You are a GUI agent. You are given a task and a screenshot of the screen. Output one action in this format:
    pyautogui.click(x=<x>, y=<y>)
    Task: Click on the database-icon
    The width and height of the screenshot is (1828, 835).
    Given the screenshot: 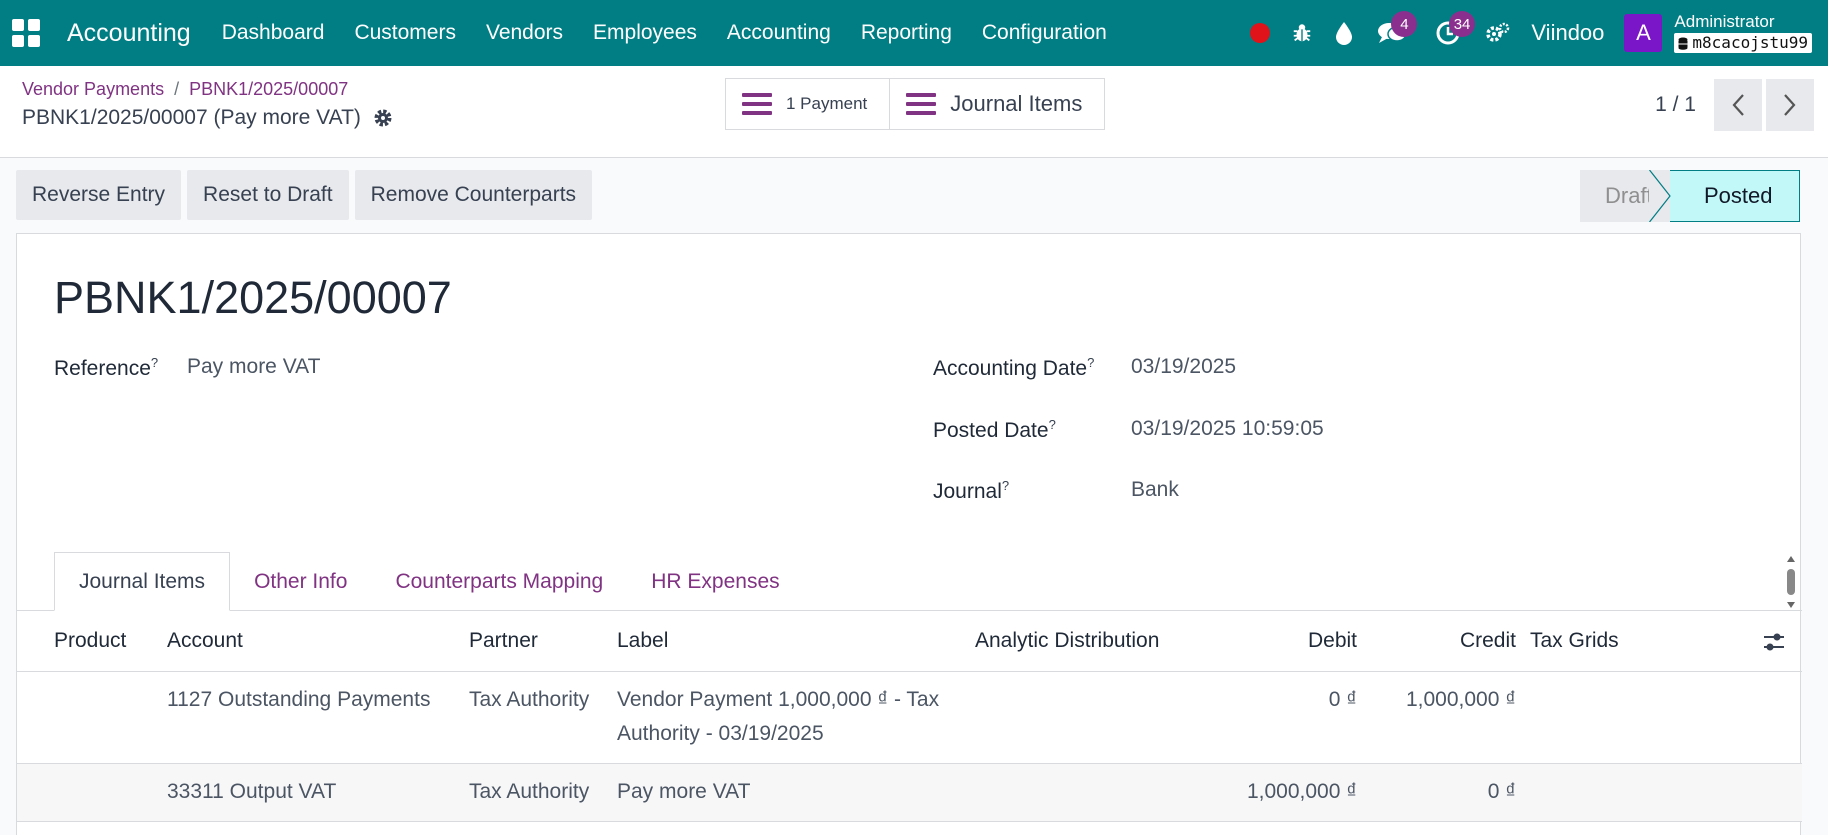 What is the action you would take?
    pyautogui.click(x=1683, y=43)
    